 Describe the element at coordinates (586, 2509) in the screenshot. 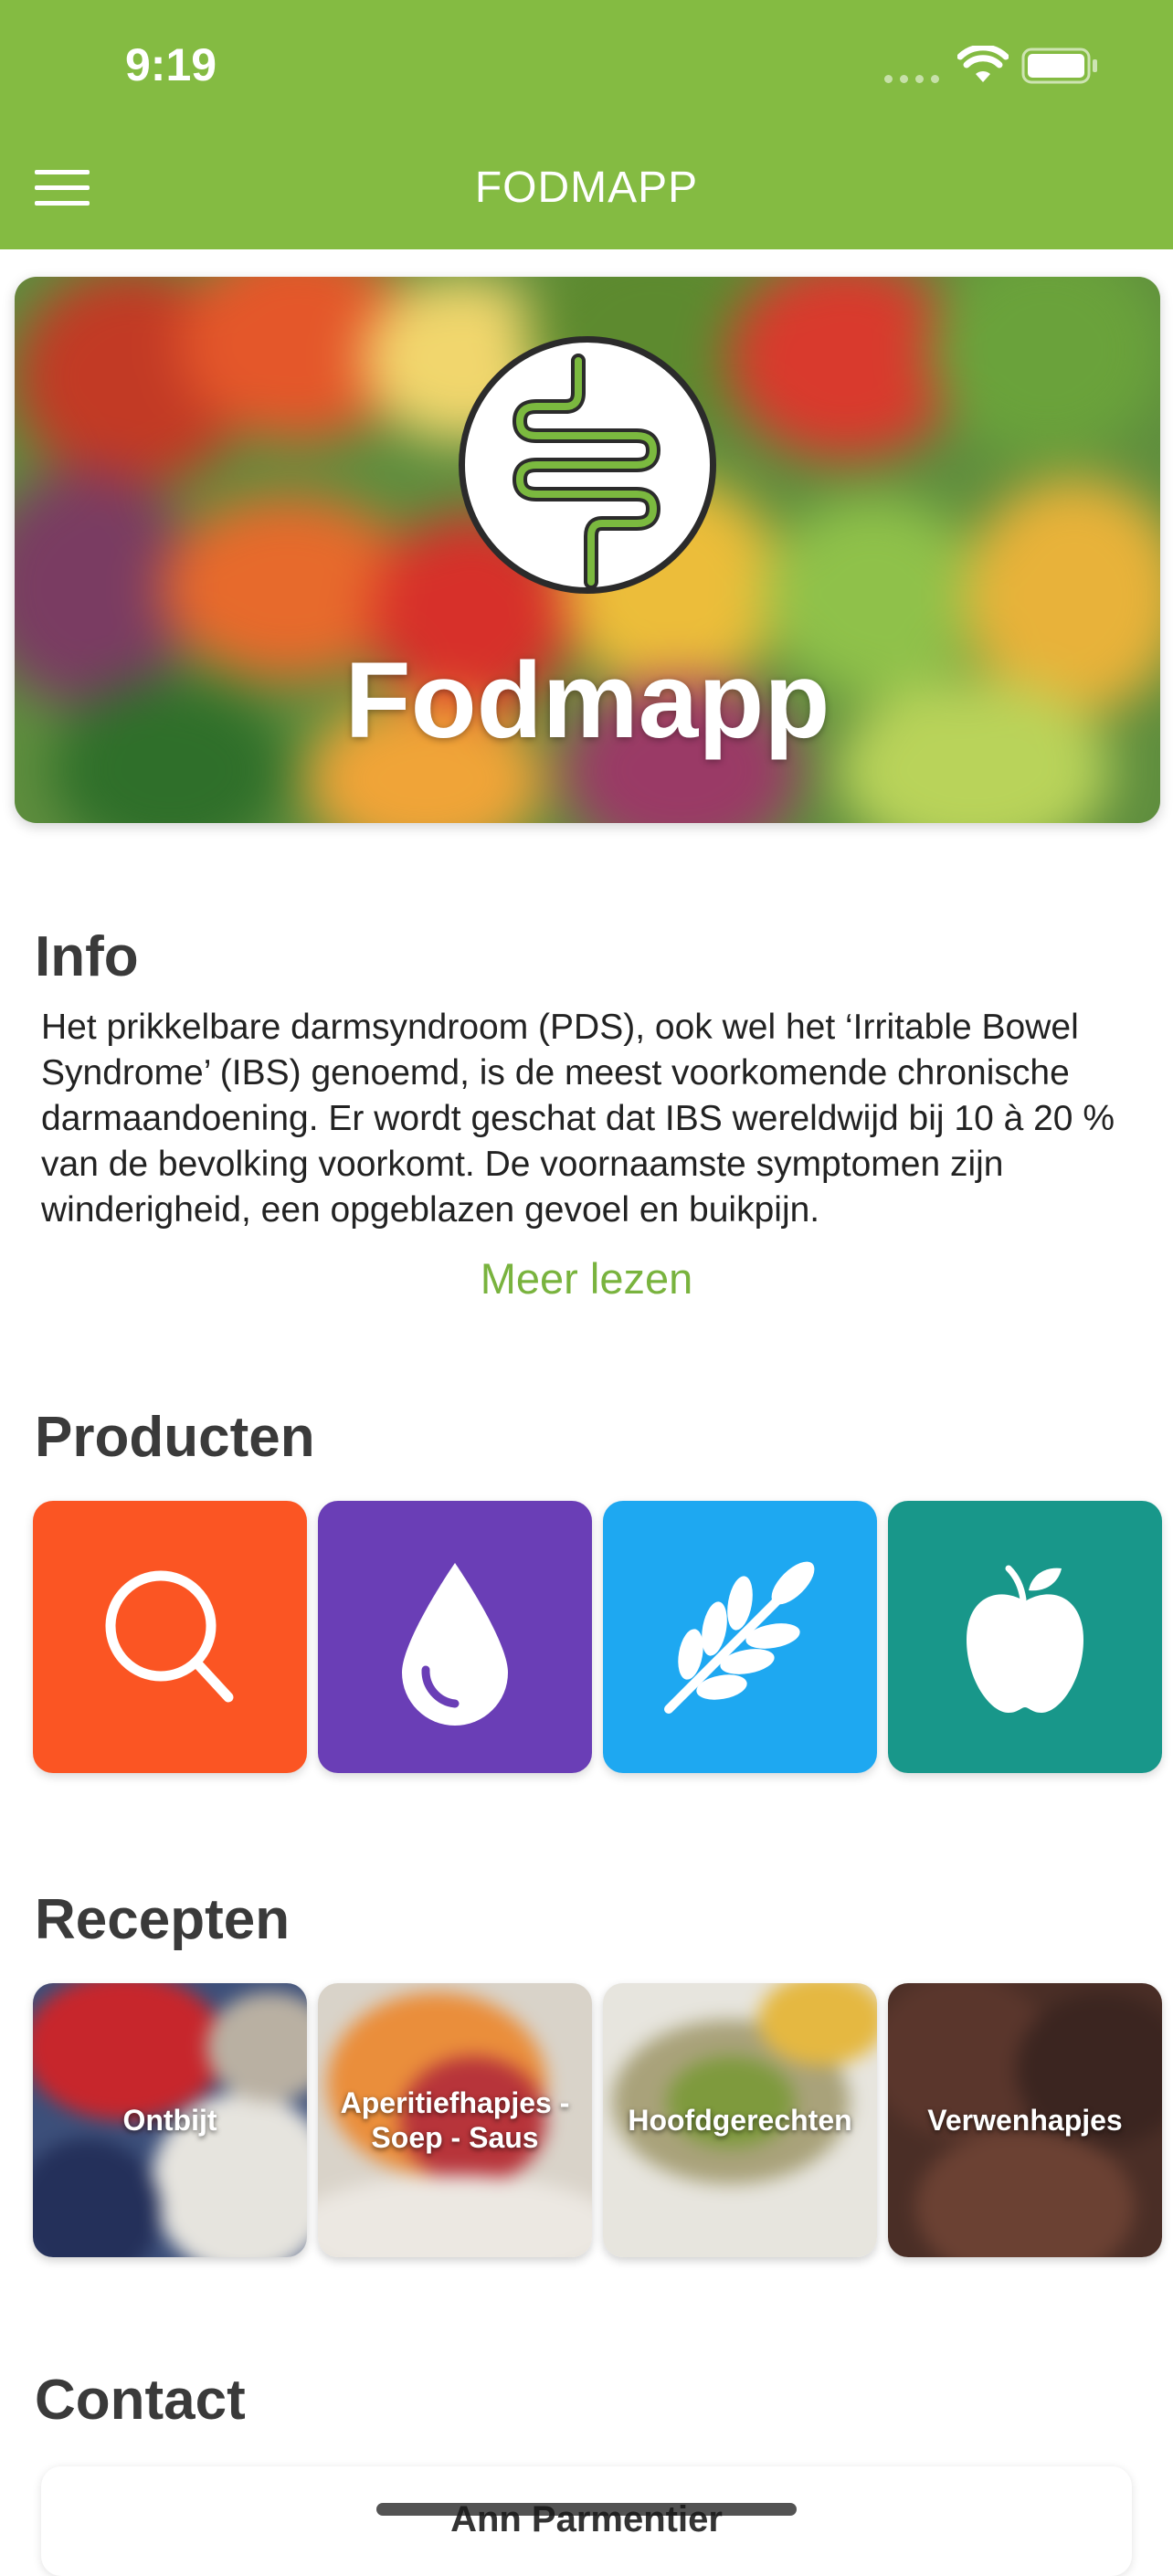

I see `home-indicator` at that location.